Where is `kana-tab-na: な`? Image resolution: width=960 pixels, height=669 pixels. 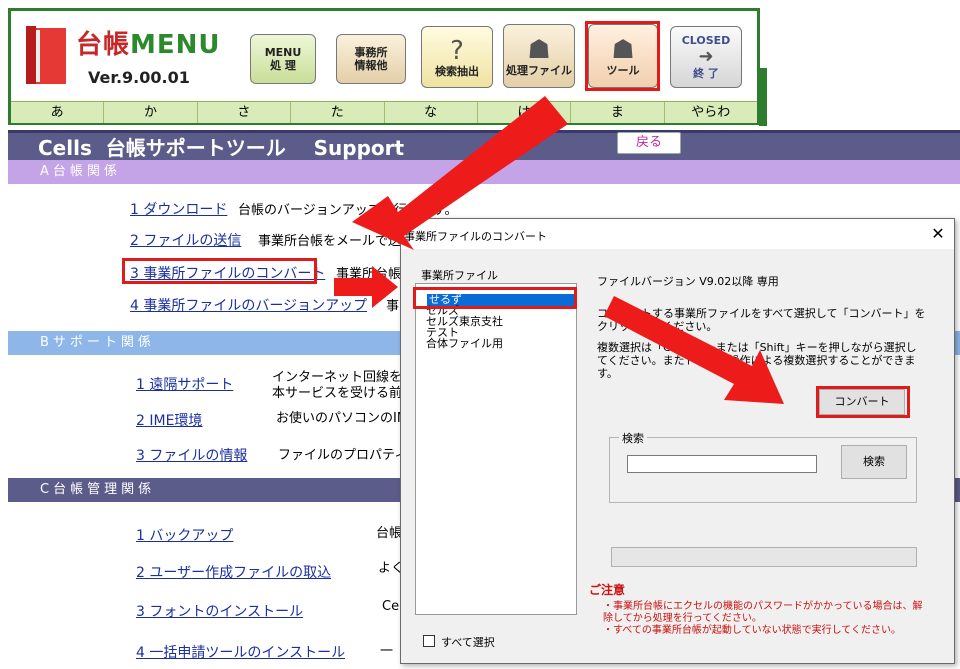 kana-tab-na: な is located at coordinates (431, 112).